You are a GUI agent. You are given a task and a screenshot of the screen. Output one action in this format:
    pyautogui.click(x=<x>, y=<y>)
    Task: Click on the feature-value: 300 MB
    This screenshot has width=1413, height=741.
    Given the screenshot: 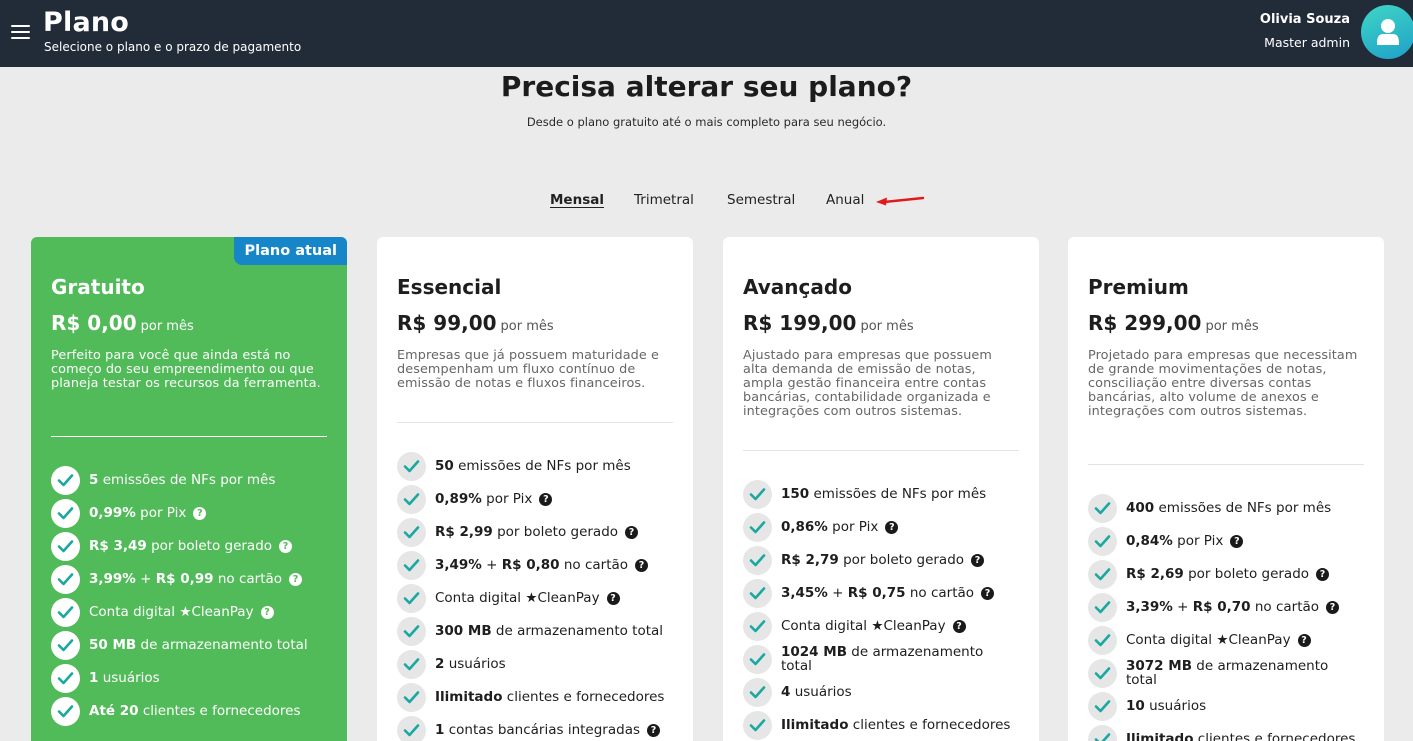 What is the action you would take?
    pyautogui.click(x=463, y=631)
    